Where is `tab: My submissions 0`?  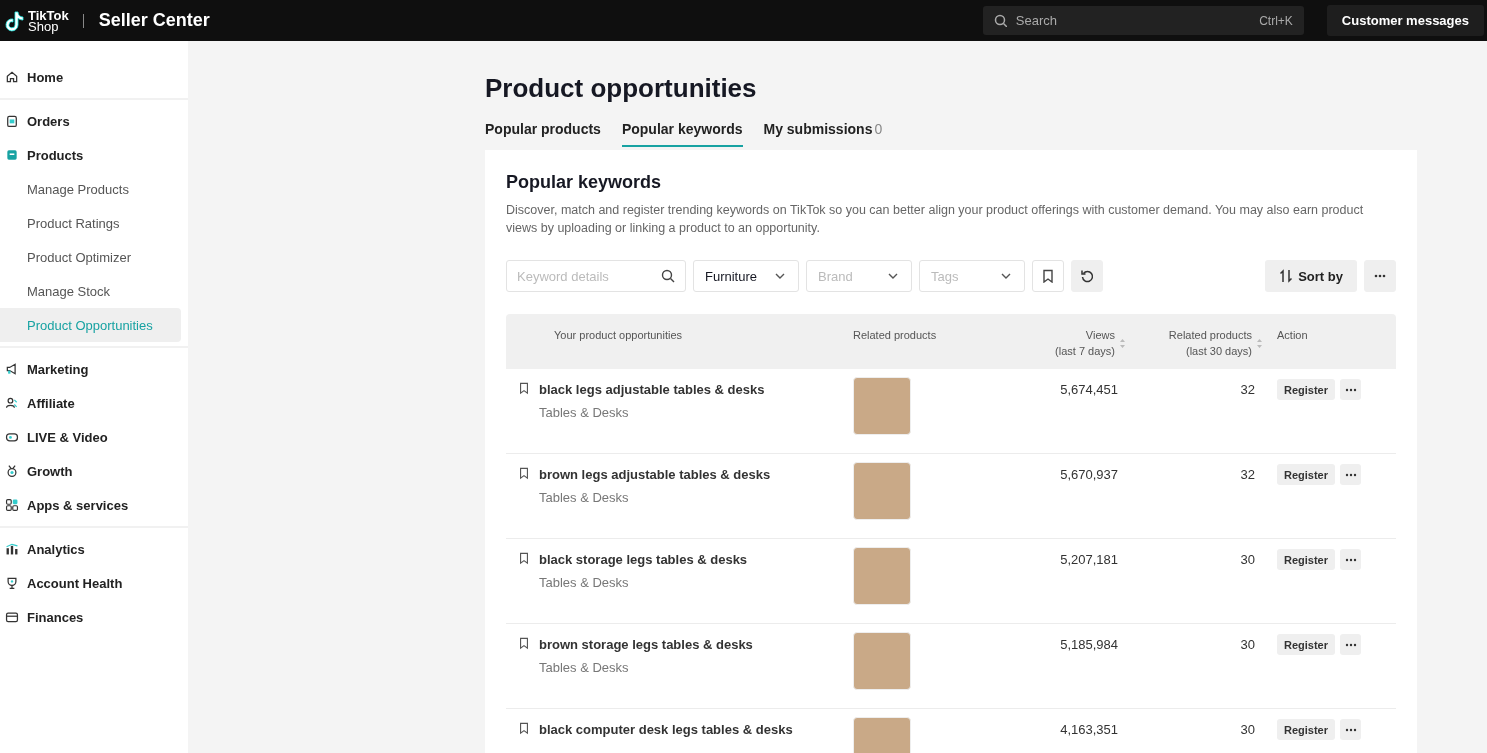 tab: My submissions 0 is located at coordinates (823, 132).